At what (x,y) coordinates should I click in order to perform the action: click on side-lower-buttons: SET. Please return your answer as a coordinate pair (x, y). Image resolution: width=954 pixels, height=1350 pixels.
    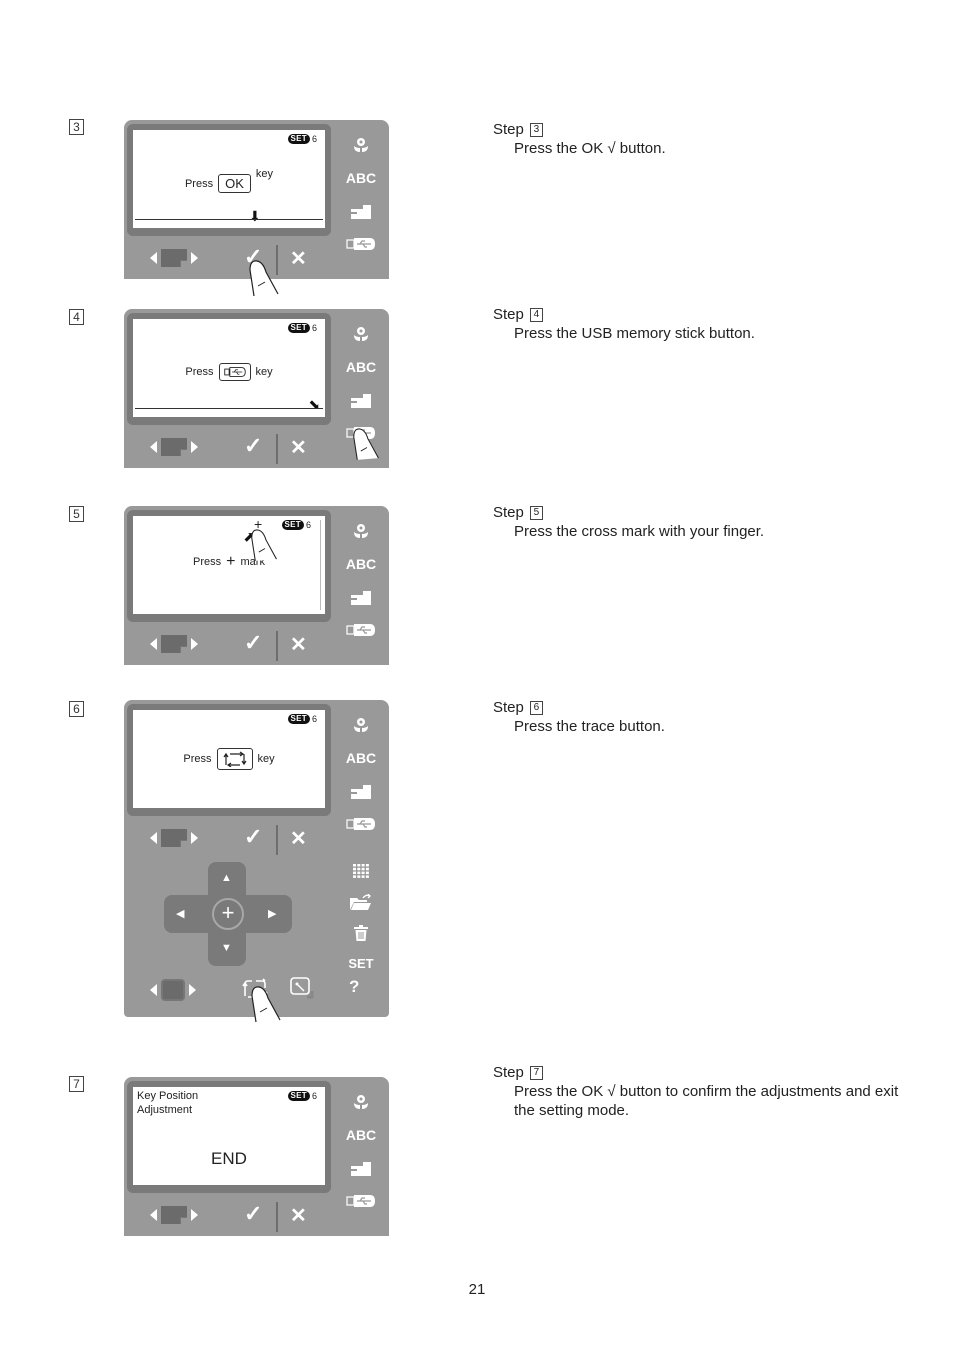
    Looking at the image, I should click on (361, 917).